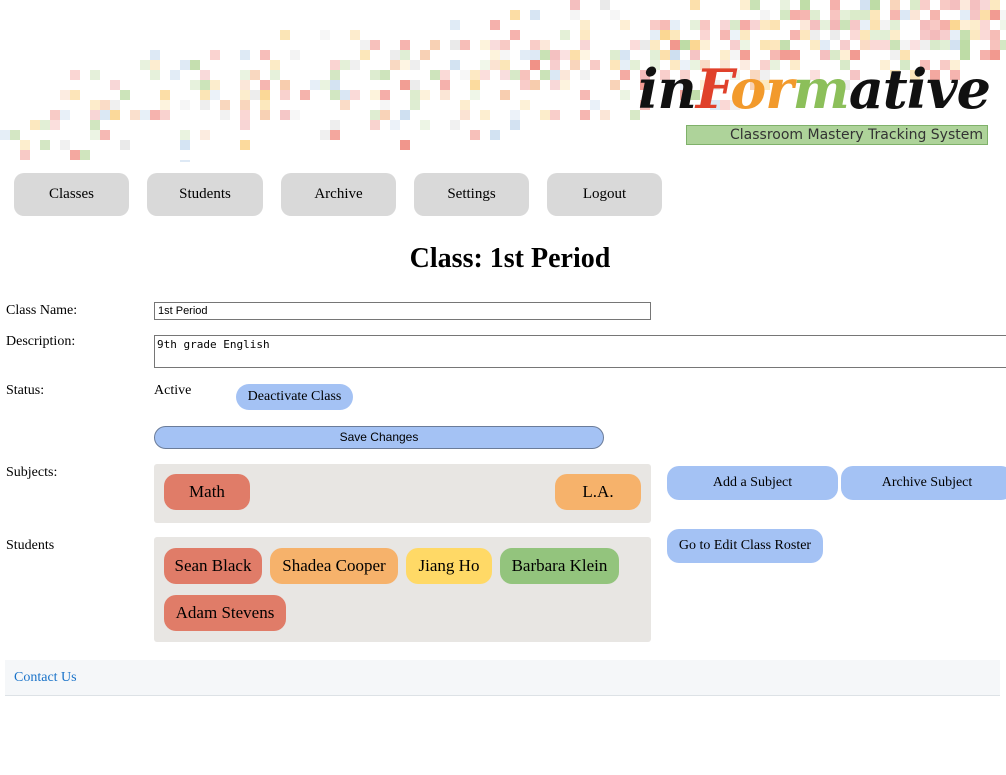  I want to click on subjects-label: Subjects:, so click(32, 472).